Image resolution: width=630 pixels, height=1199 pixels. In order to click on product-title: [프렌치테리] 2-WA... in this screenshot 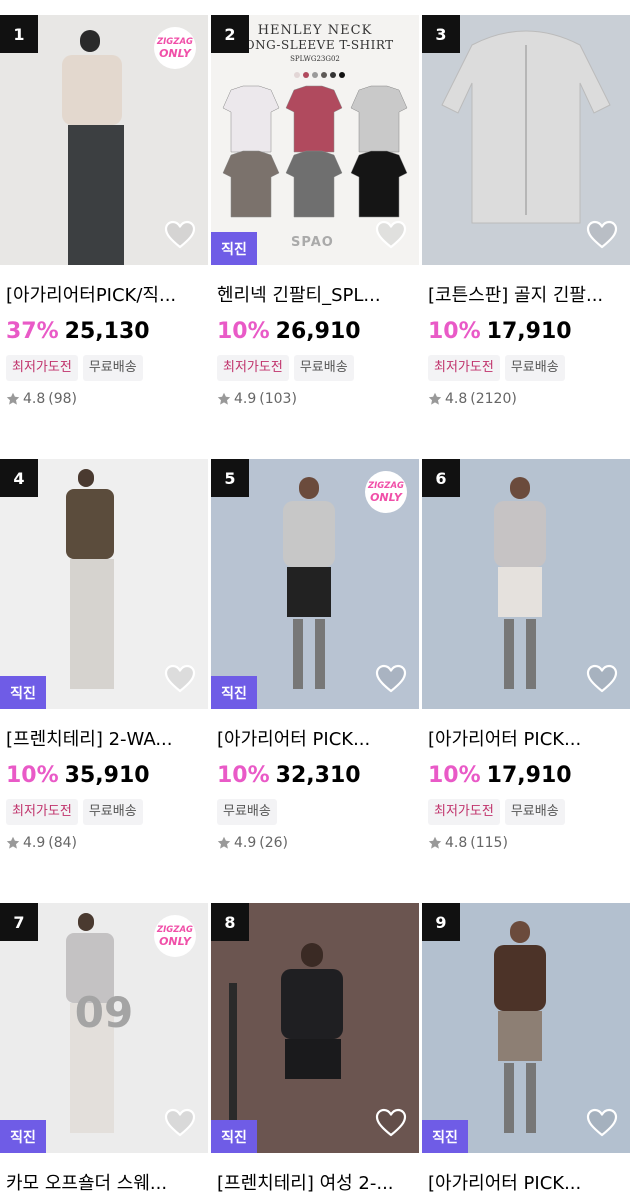, I will do `click(104, 740)`.